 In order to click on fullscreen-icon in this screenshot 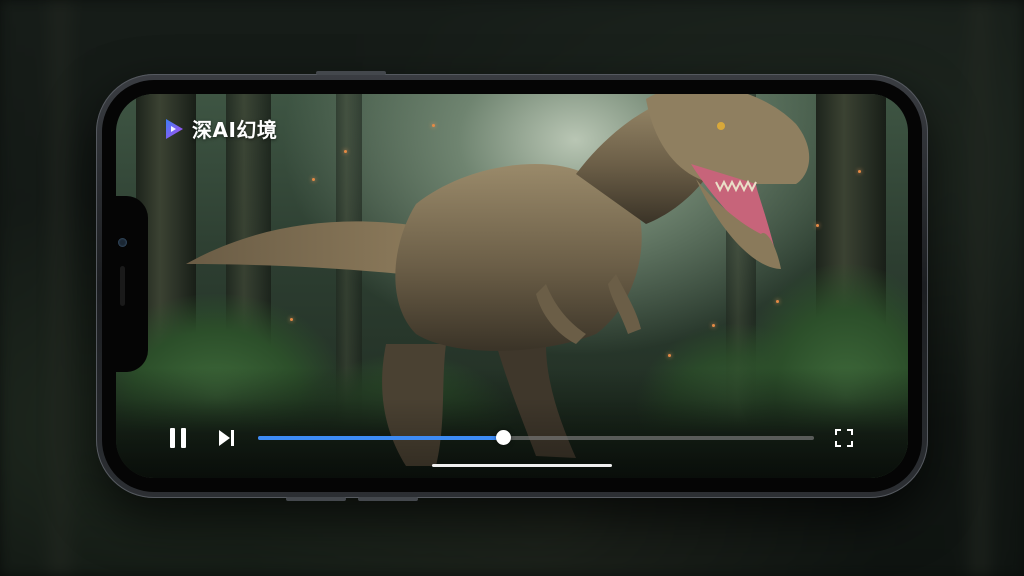, I will do `click(844, 438)`.